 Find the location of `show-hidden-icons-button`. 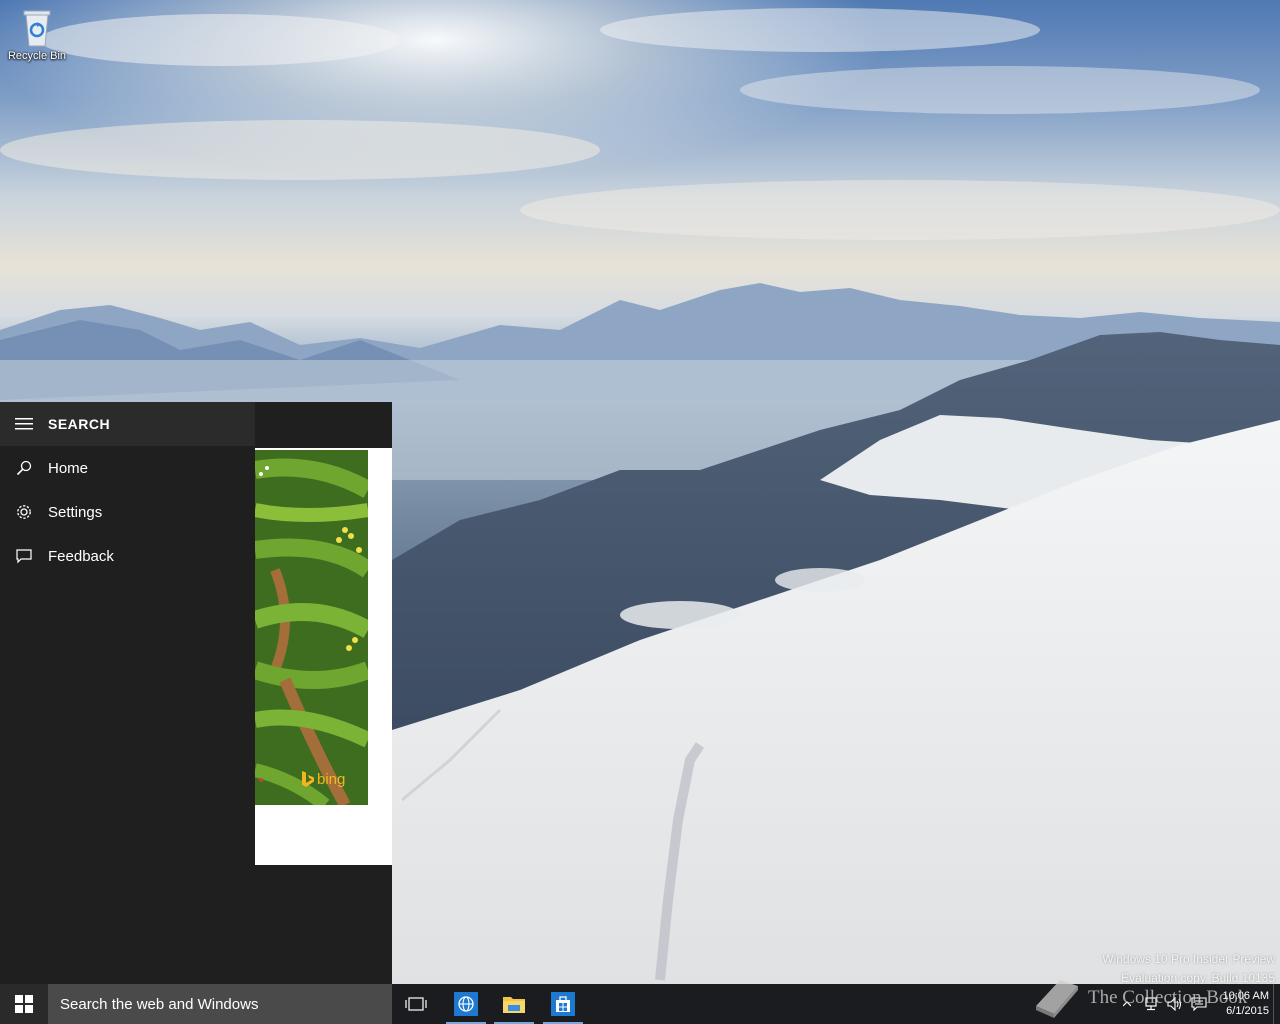

show-hidden-icons-button is located at coordinates (1127, 1004).